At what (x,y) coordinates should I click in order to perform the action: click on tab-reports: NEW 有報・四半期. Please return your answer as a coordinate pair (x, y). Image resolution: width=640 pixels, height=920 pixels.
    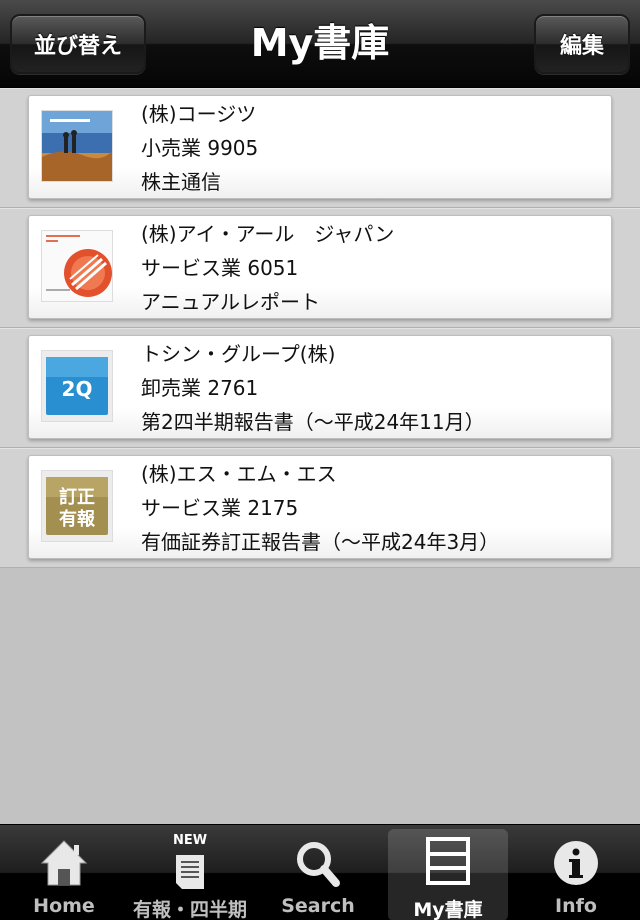
    Looking at the image, I should click on (190, 874).